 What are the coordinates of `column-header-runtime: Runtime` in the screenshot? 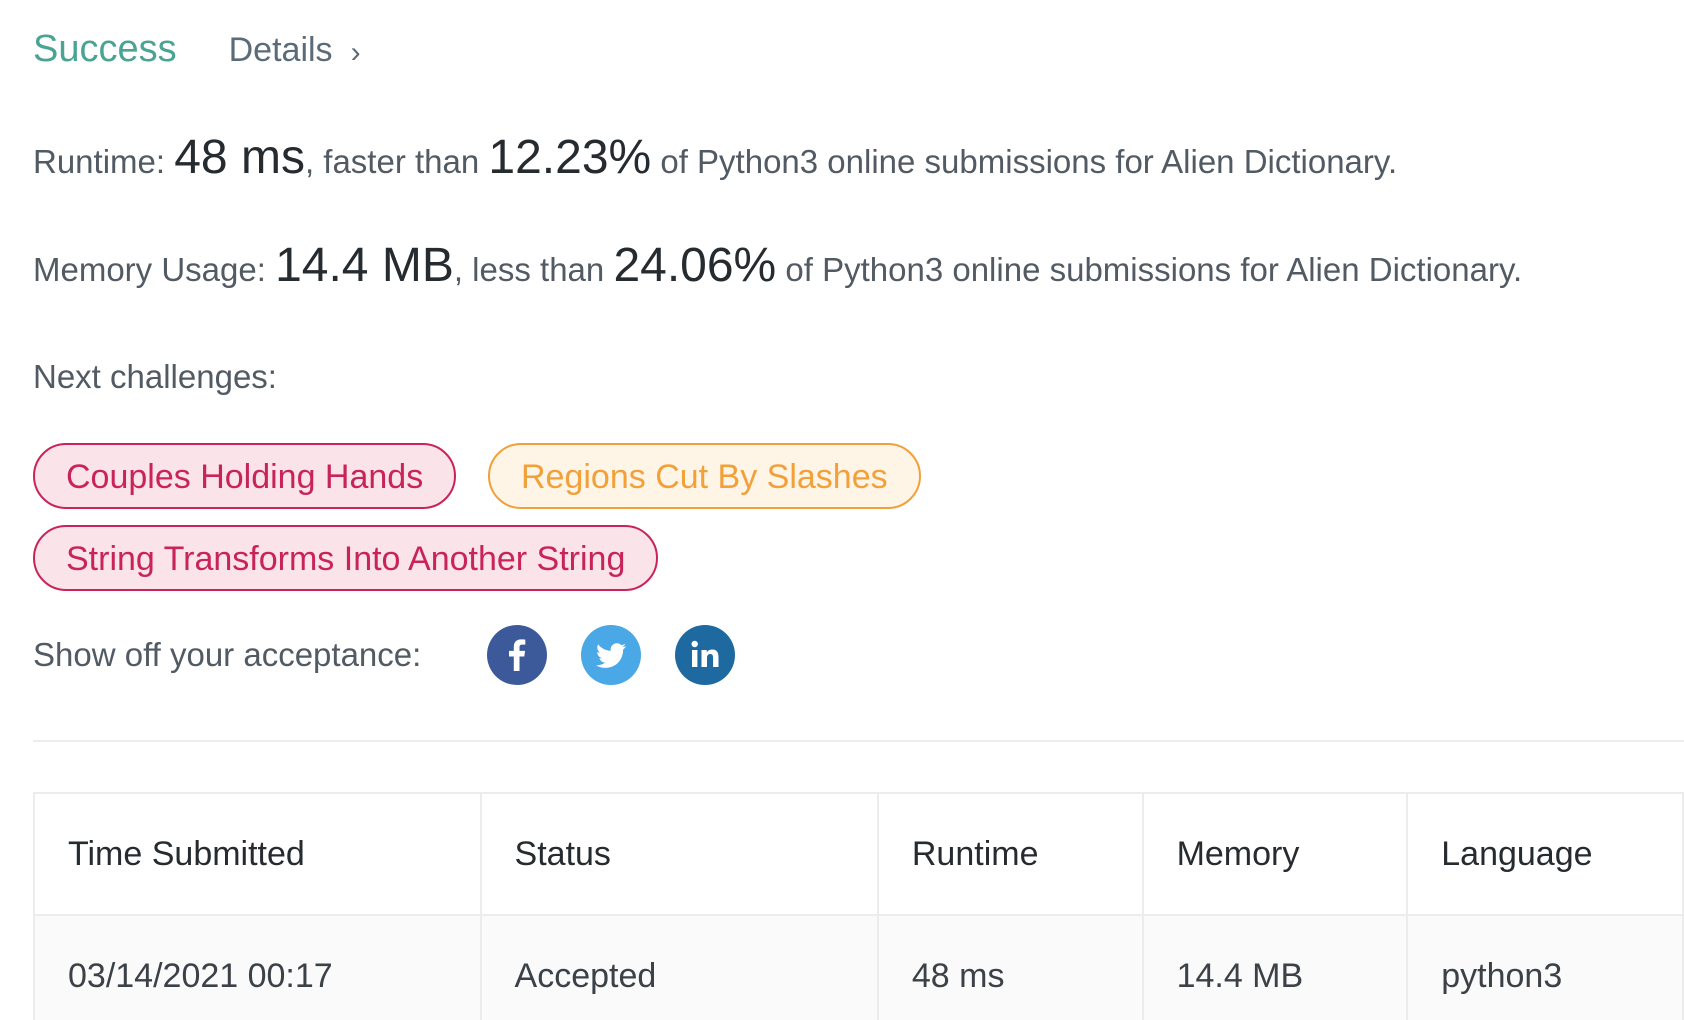 It's located at (1010, 854).